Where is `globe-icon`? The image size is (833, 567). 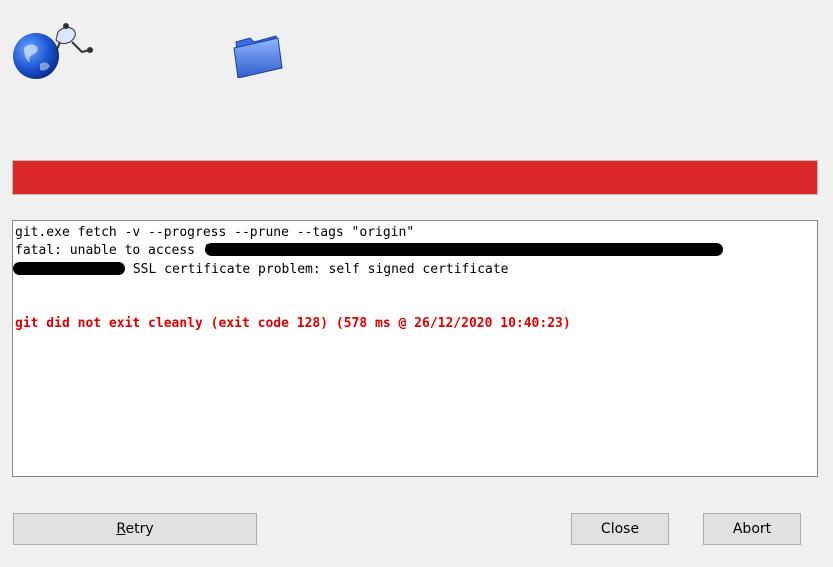
globe-icon is located at coordinates (53, 51).